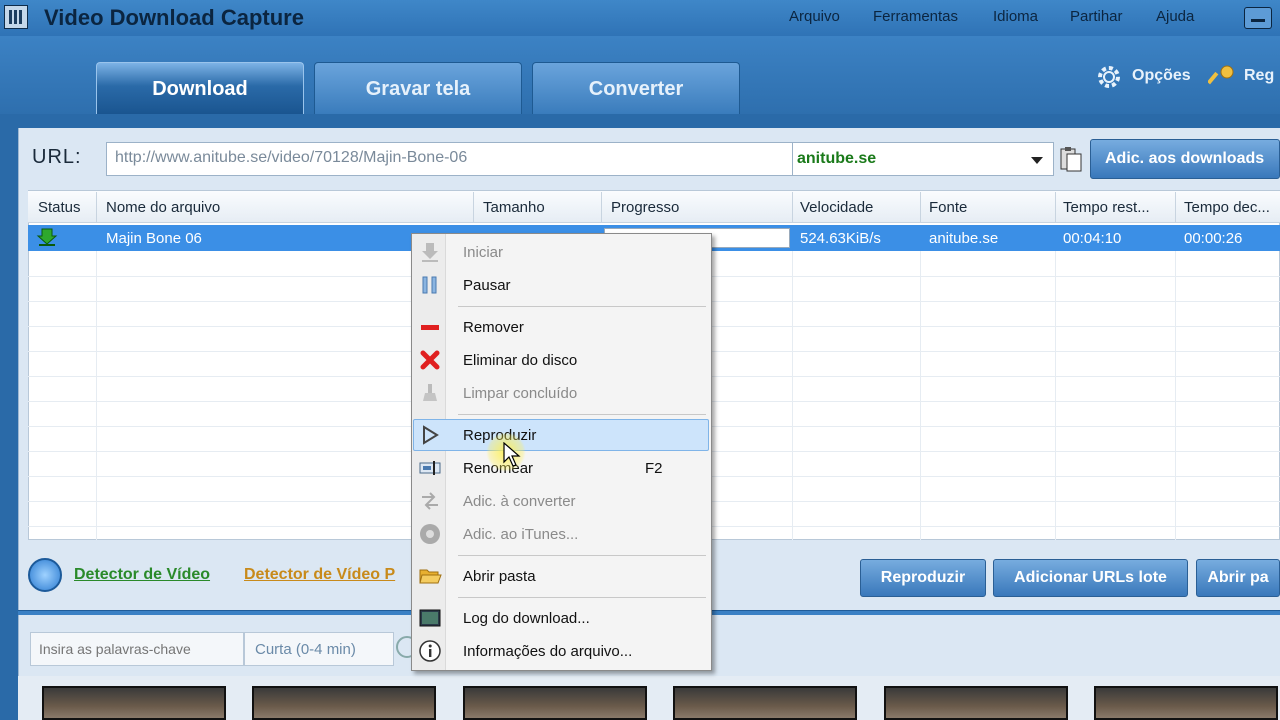 The height and width of the screenshot is (720, 1280). Describe the element at coordinates (915, 16) in the screenshot. I see `menu-ferramentas: Ferramentas` at that location.